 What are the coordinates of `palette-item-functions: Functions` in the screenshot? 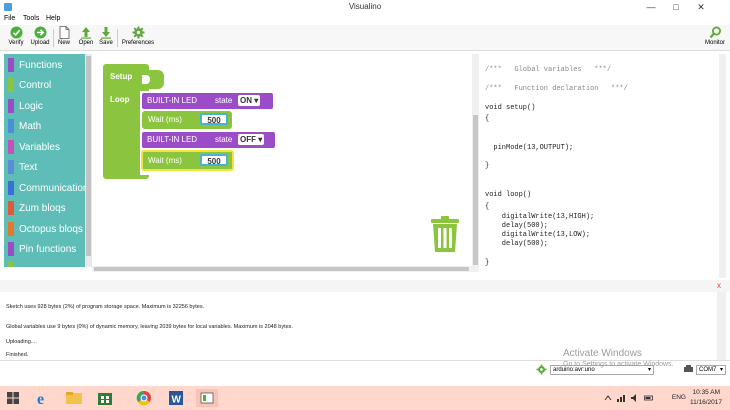 It's located at (48, 65).